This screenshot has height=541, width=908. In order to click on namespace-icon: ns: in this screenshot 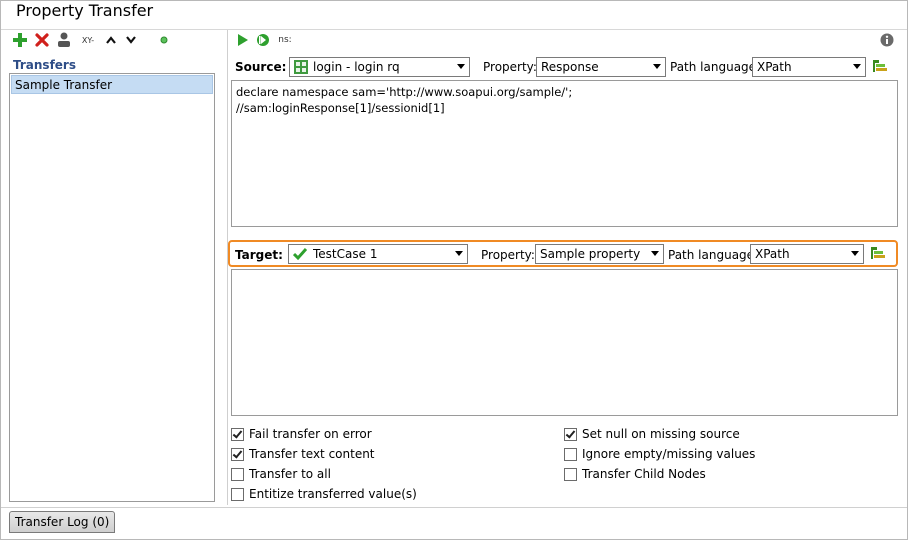, I will do `click(285, 40)`.